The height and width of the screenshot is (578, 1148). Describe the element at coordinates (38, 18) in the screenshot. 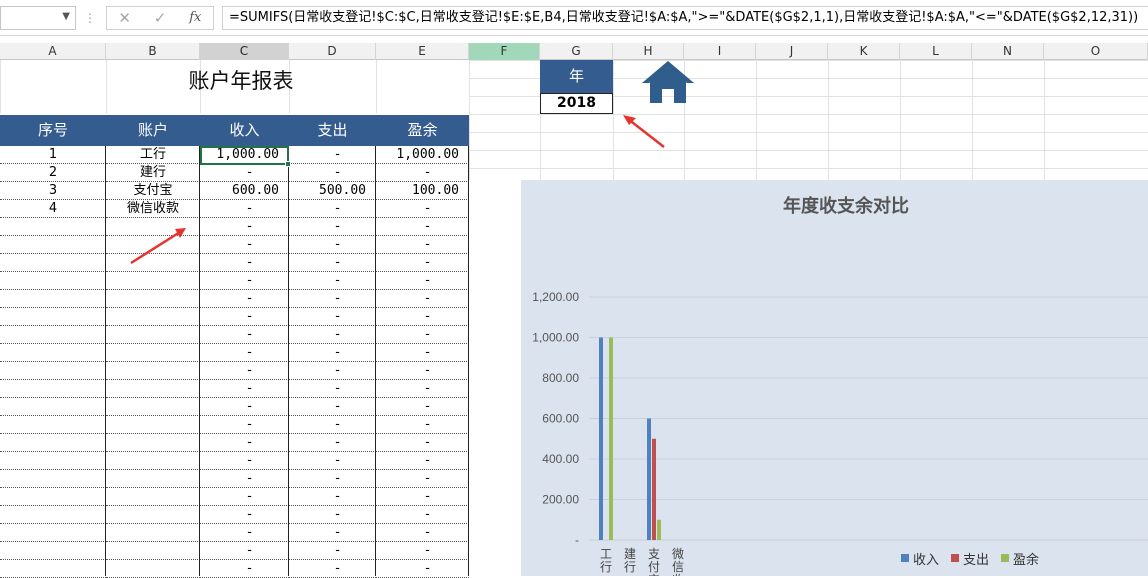

I see `name-box: ▼` at that location.